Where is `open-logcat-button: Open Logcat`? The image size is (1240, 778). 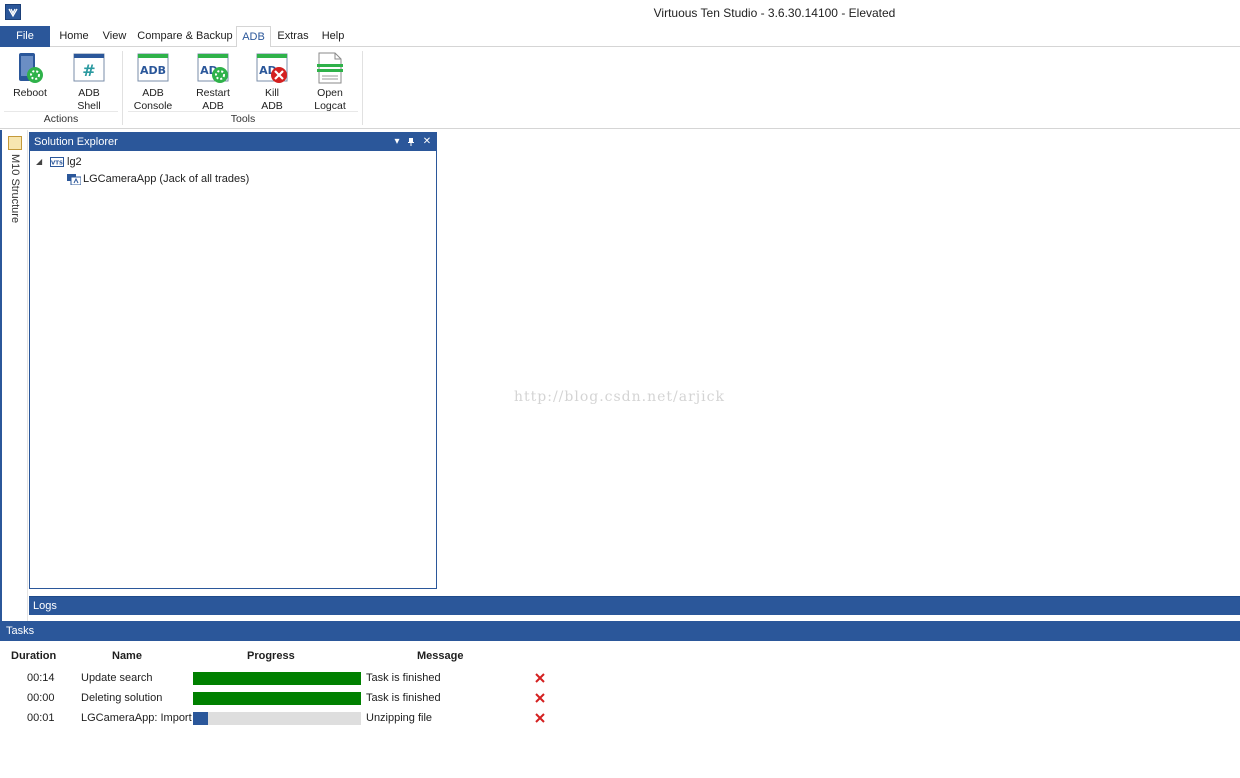 open-logcat-button: Open Logcat is located at coordinates (330, 82).